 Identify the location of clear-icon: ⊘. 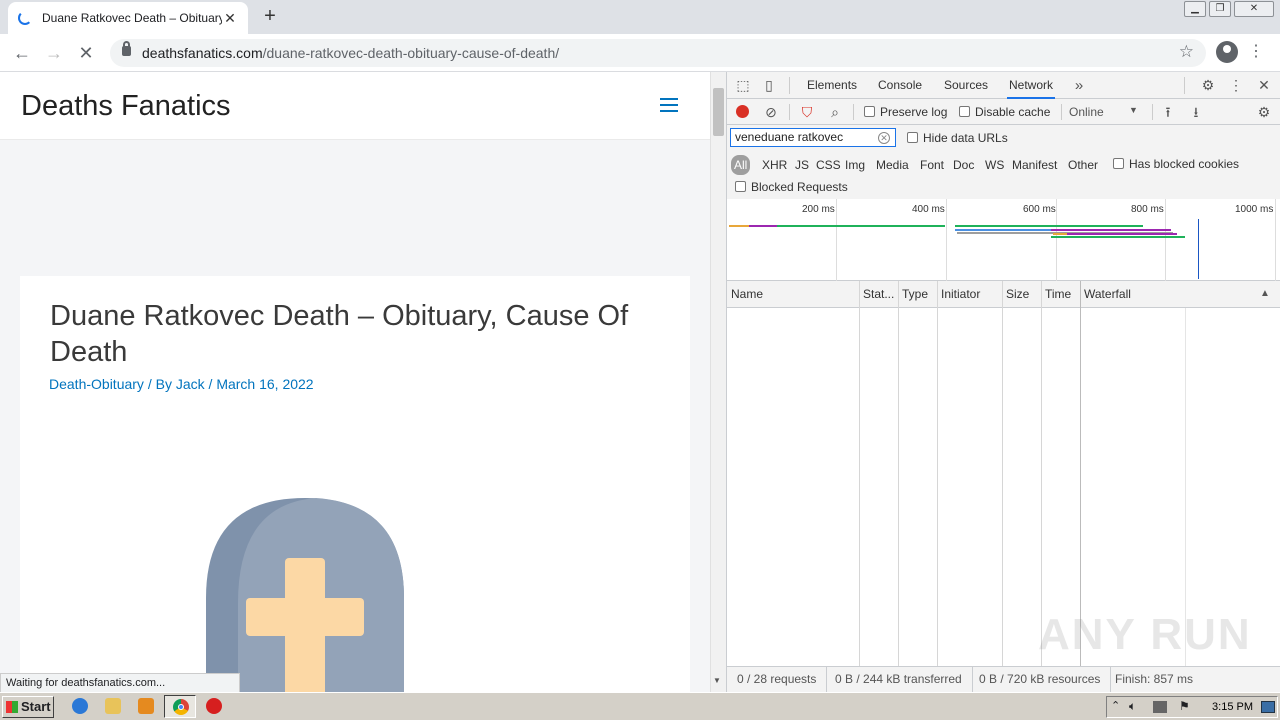
(771, 112).